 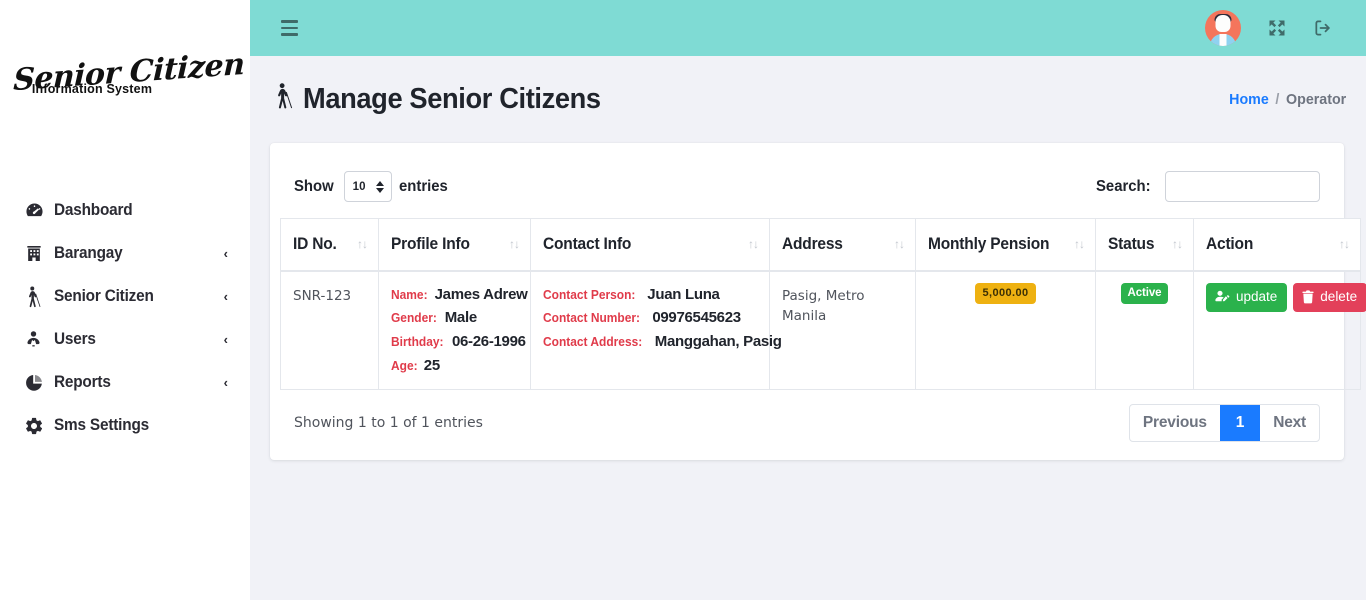 I want to click on breadcrumb: Home / Operator, so click(x=1287, y=99).